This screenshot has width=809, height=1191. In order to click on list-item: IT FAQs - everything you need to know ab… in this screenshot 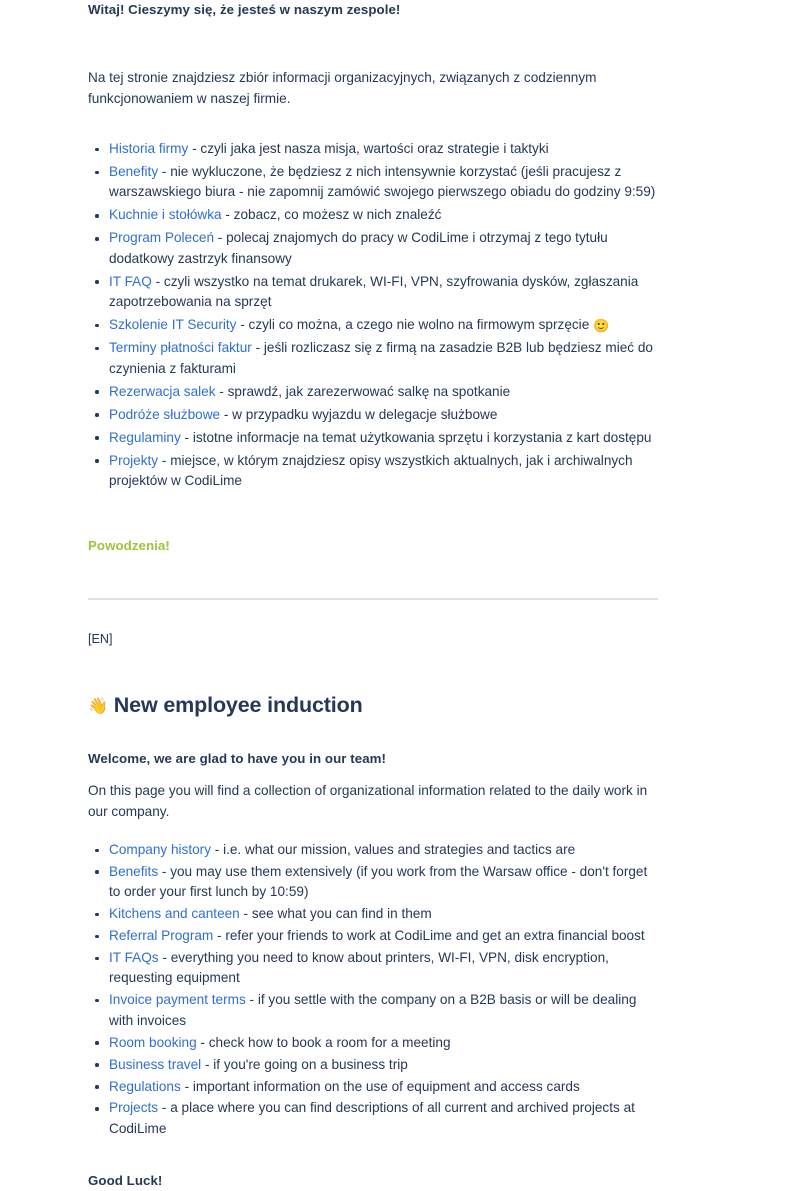, I will do `click(373, 968)`.